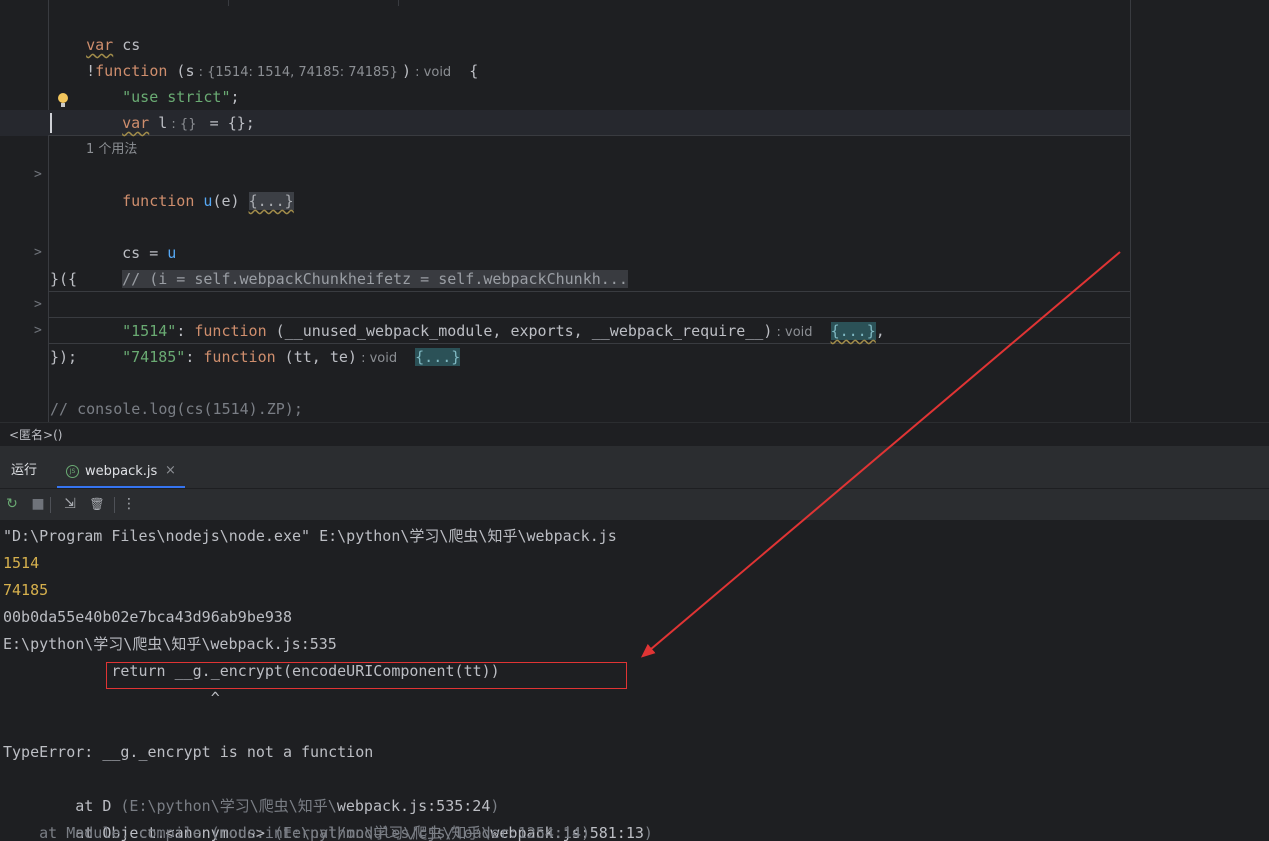 The image size is (1269, 841). Describe the element at coordinates (170, 470) in the screenshot. I see `close-tab-icon: ×` at that location.